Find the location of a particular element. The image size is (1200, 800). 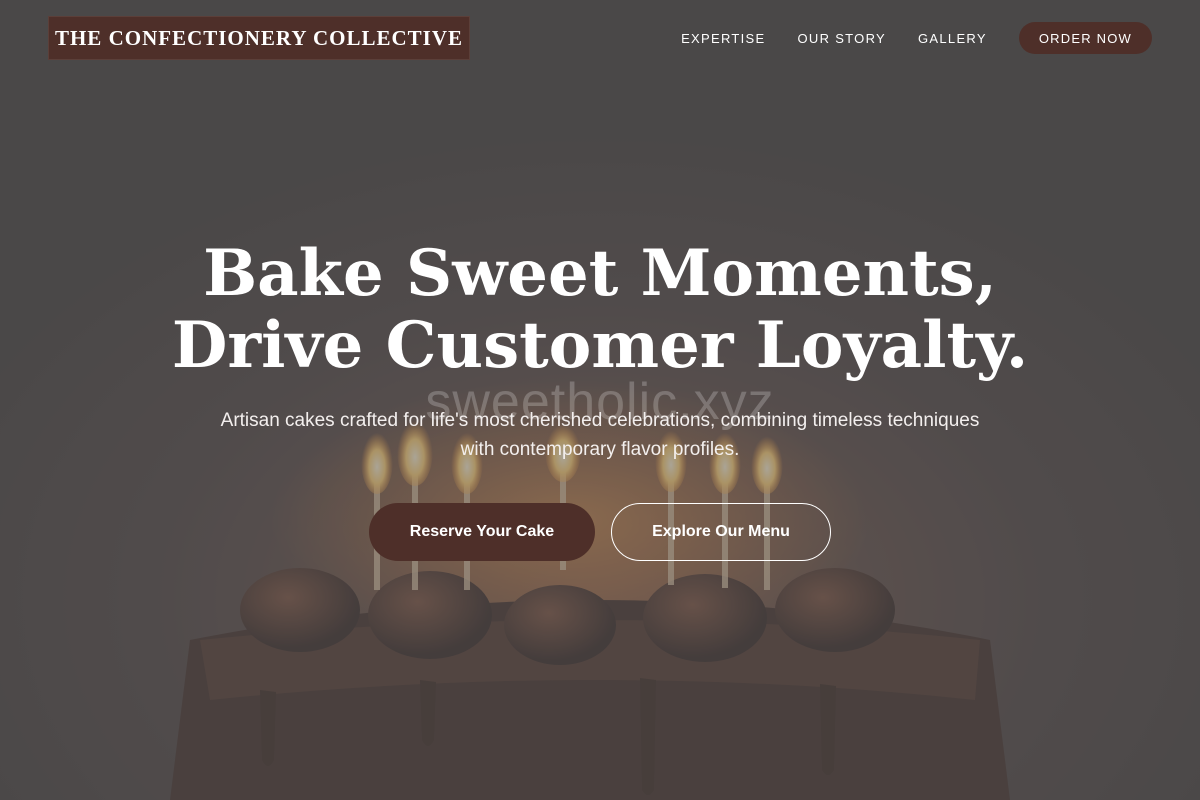

hero-headline-line-2: Drive Customer Loyalty. is located at coordinates (600, 345).